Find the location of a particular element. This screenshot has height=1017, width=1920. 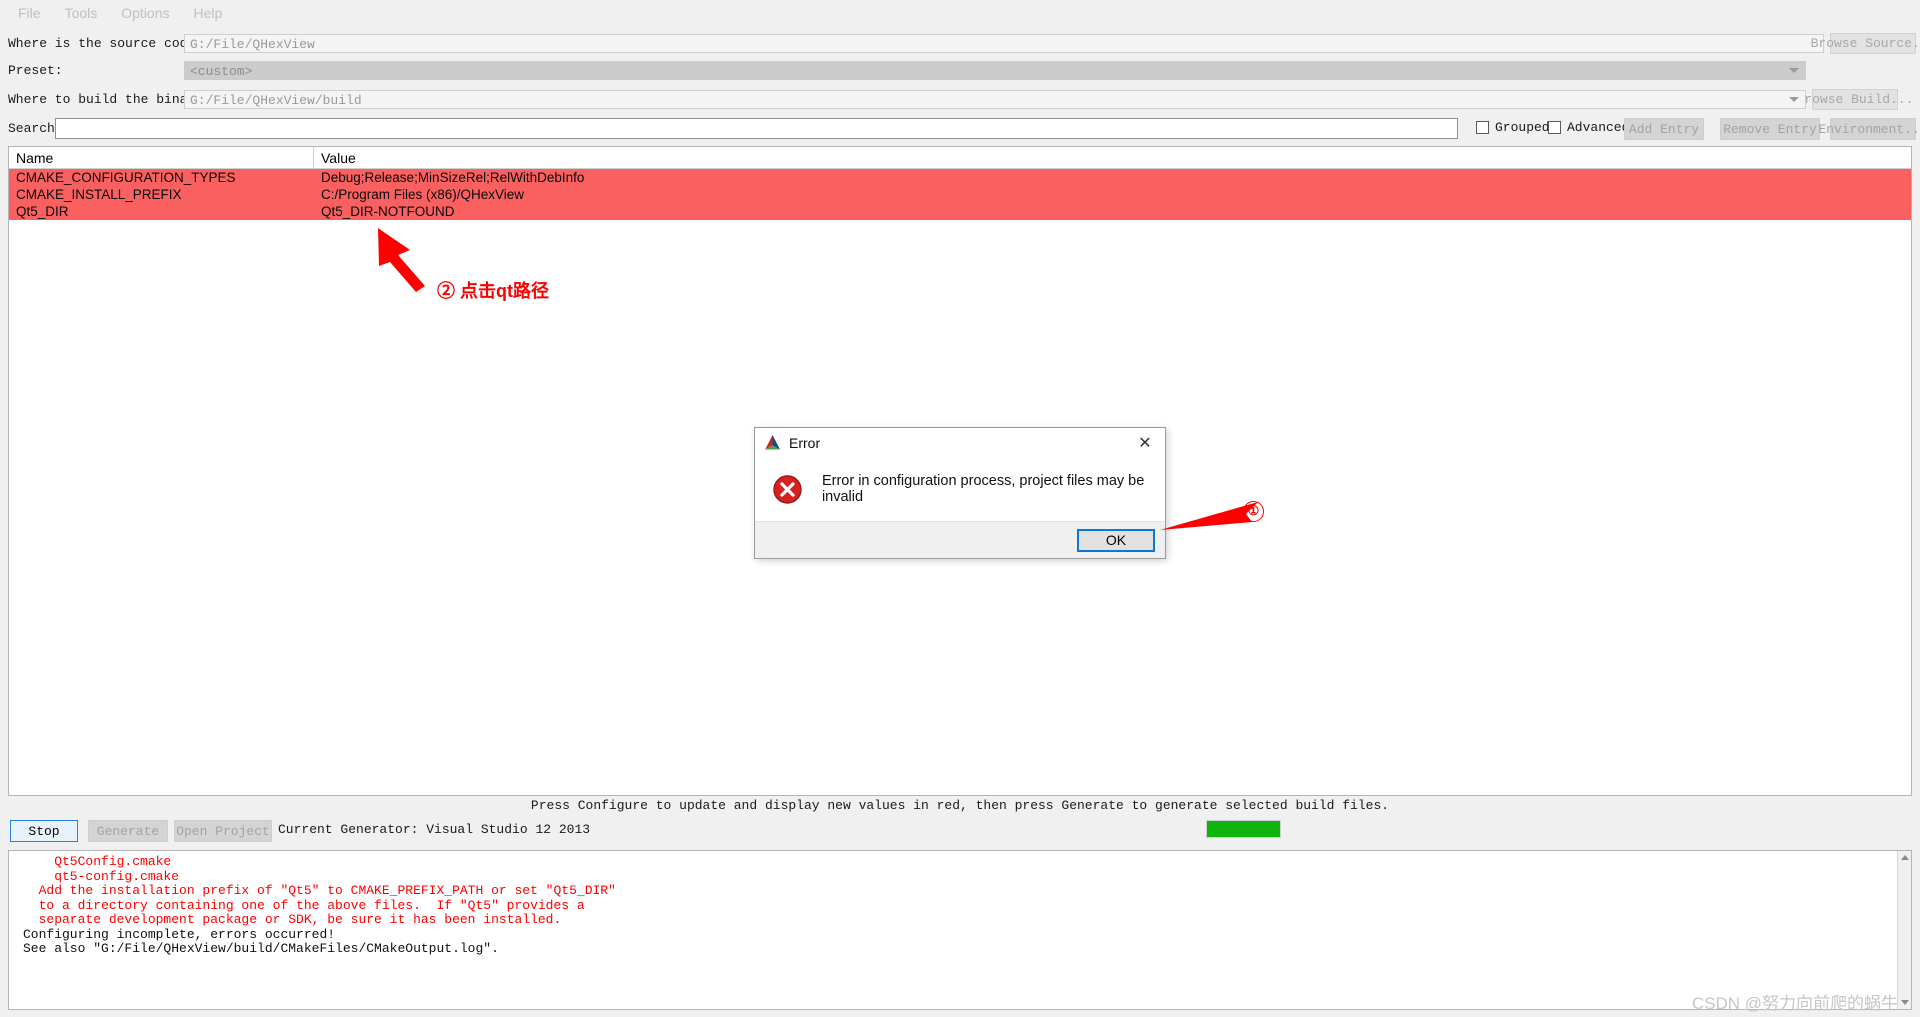

preset-row: Preset: <custom> is located at coordinates (960, 70).